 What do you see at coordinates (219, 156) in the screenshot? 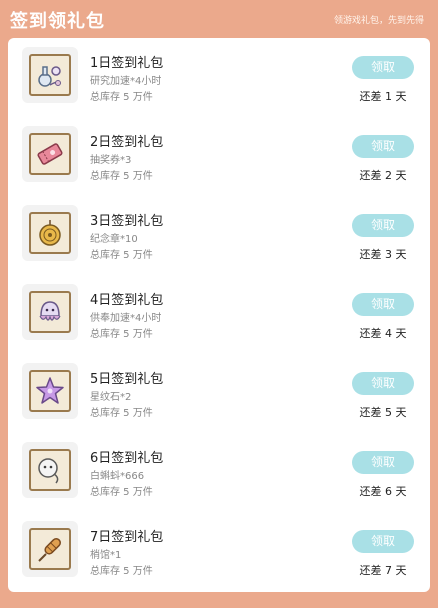
I see `gift-item-day-2: 2日签到礼包 抽奖券*3 总库存 5 万件 领取 还差 2 天` at bounding box center [219, 156].